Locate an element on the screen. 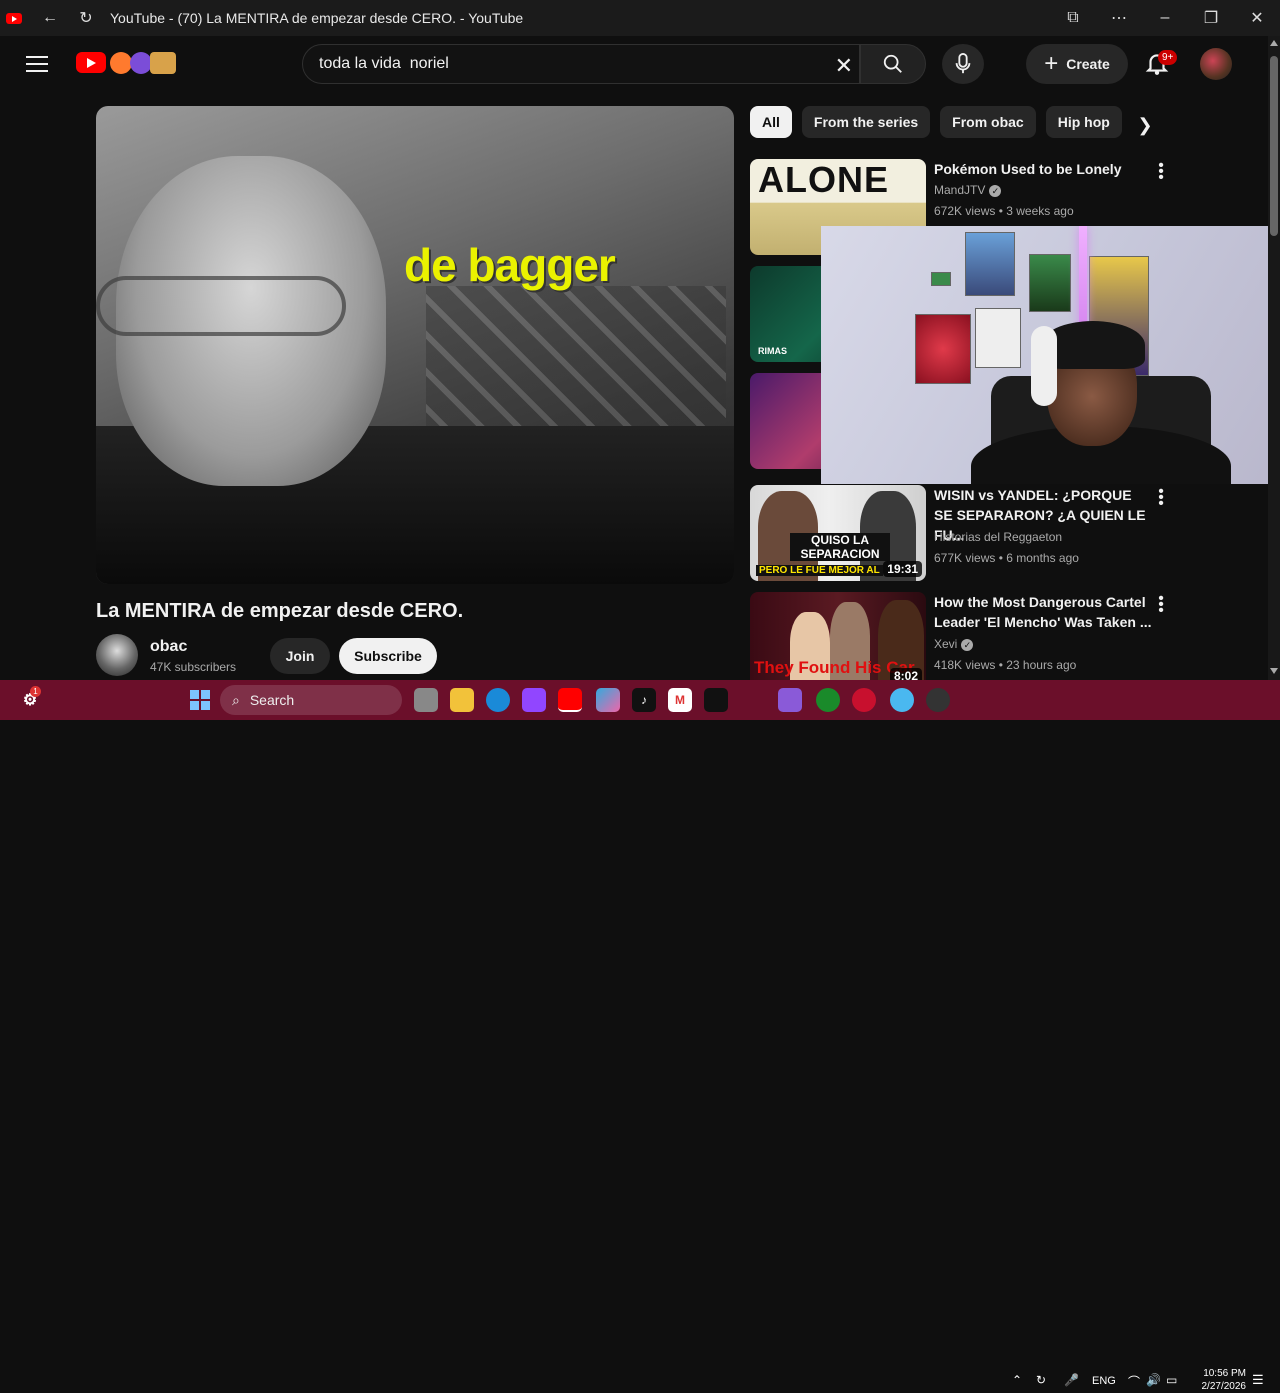  tray-mic-icon: 🎤 is located at coordinates (1071, 1380).